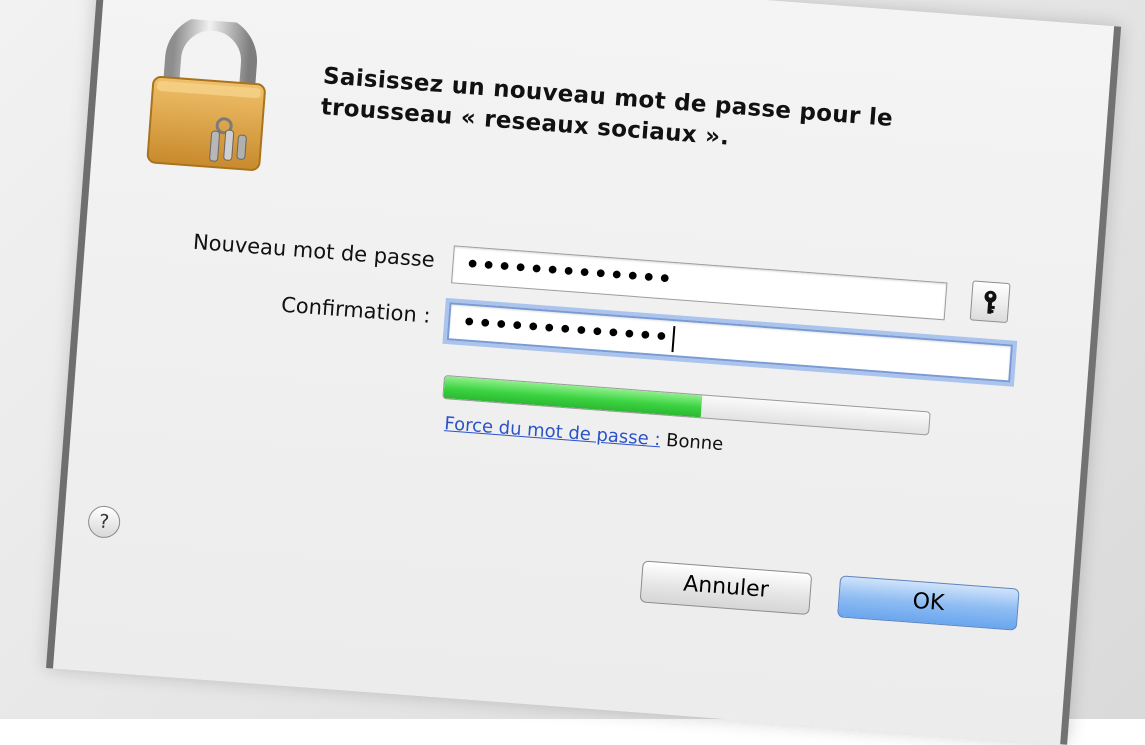  What do you see at coordinates (553, 431) in the screenshot?
I see `password-strength-link: Force du mot de passe :` at bounding box center [553, 431].